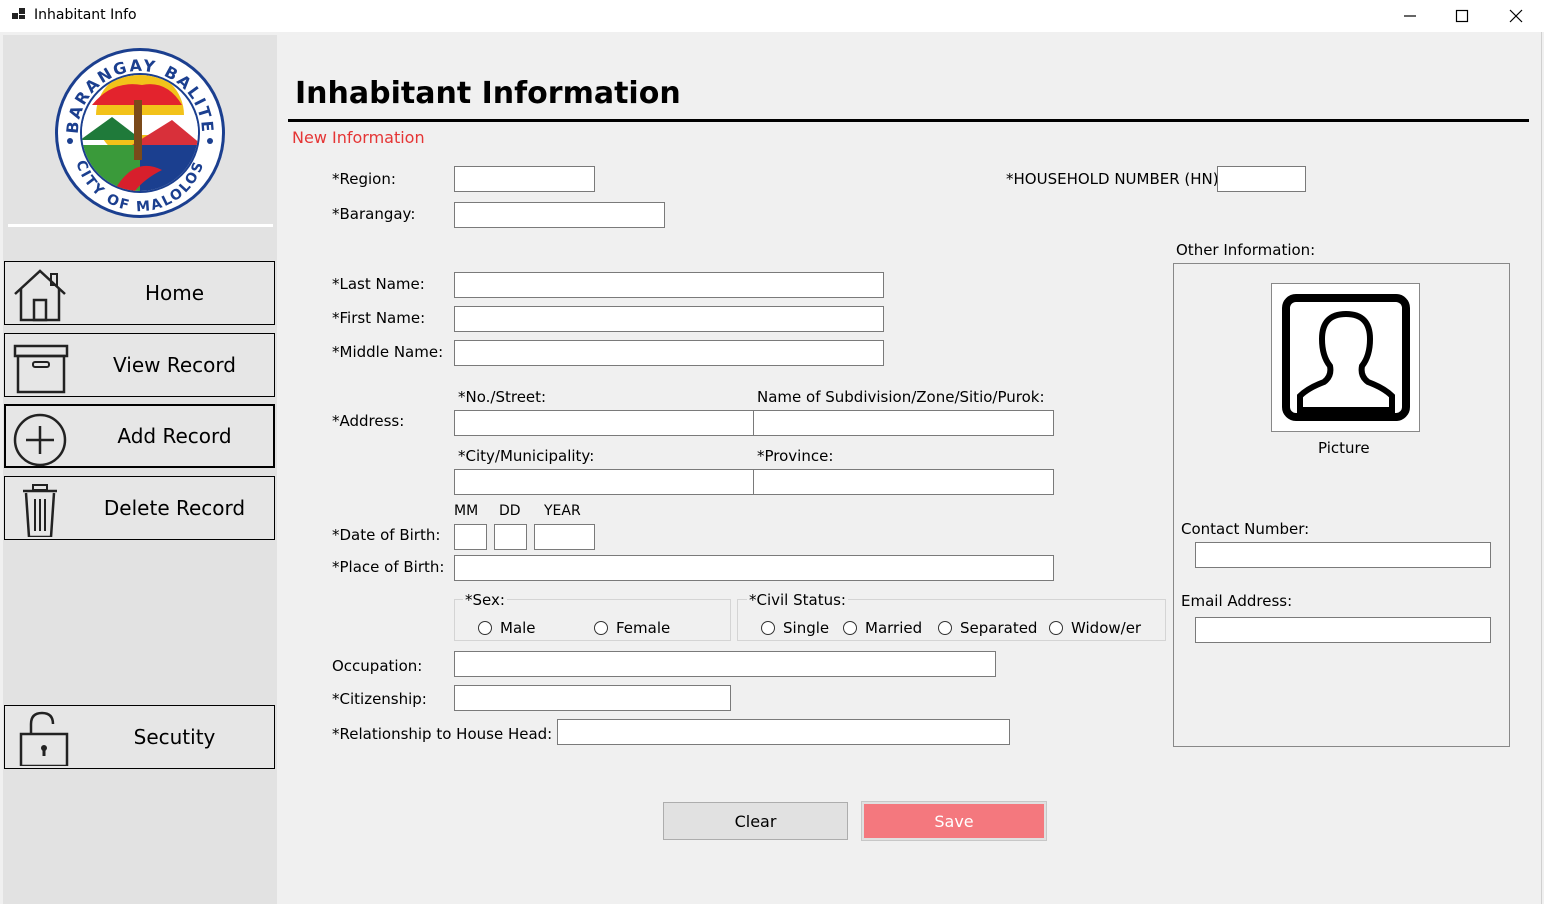 The image size is (1544, 904). Describe the element at coordinates (18, 13) in the screenshot. I see `app-icon` at that location.